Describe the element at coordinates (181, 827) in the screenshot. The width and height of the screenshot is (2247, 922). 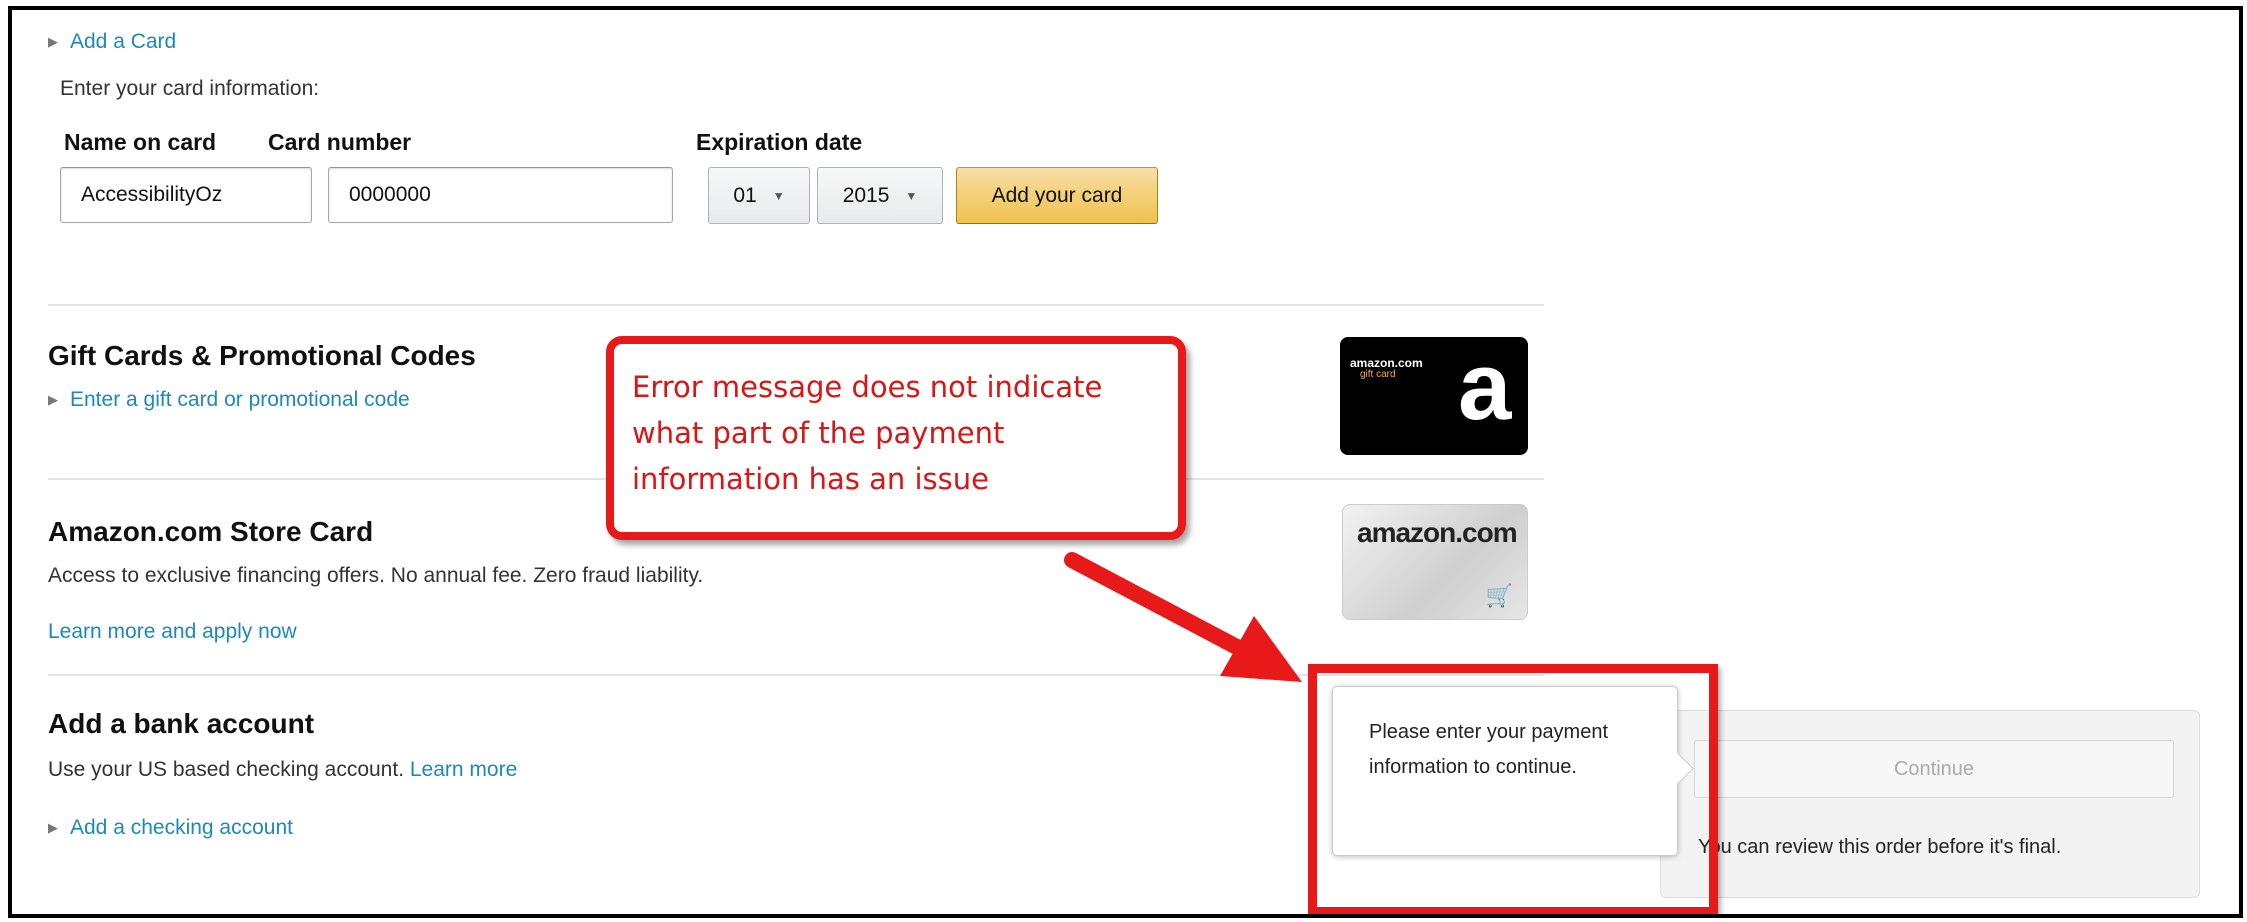
I see `add-checking-label: Add a checking account` at that location.